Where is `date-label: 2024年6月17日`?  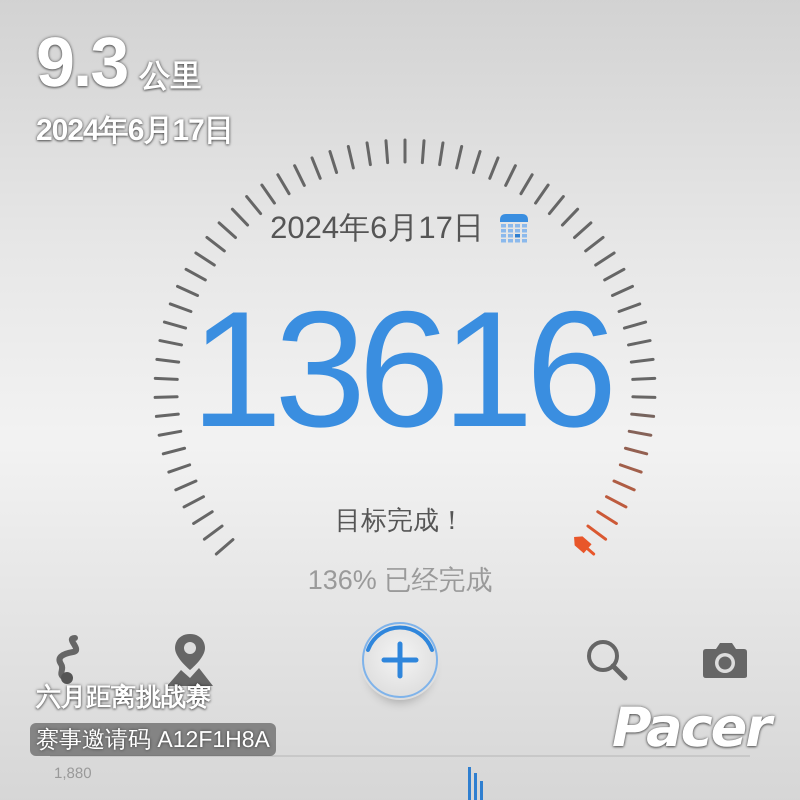
date-label: 2024年6月17日 is located at coordinates (377, 228).